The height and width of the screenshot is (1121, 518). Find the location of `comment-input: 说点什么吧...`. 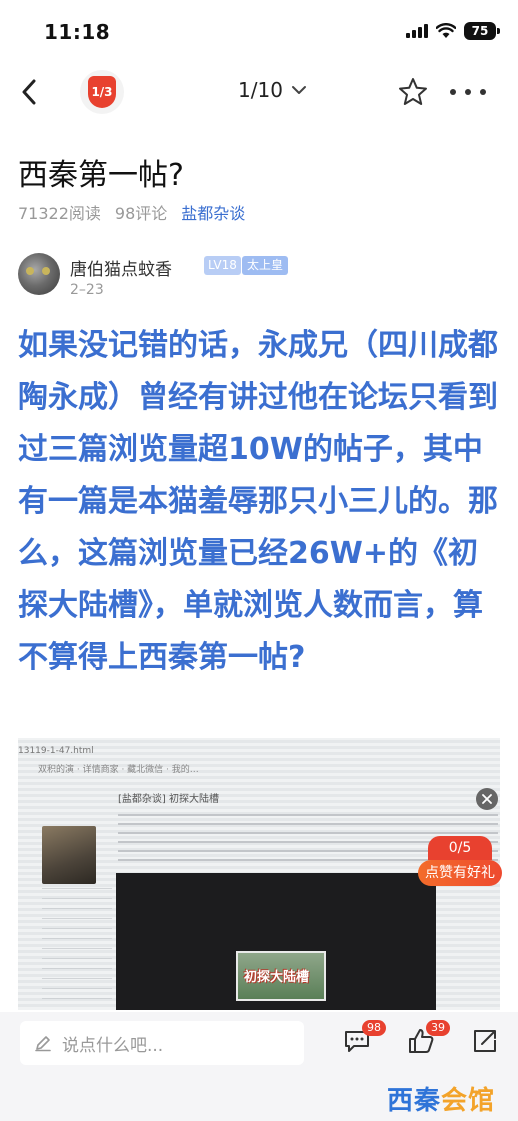

comment-input: 说点什么吧... is located at coordinates (162, 1043).